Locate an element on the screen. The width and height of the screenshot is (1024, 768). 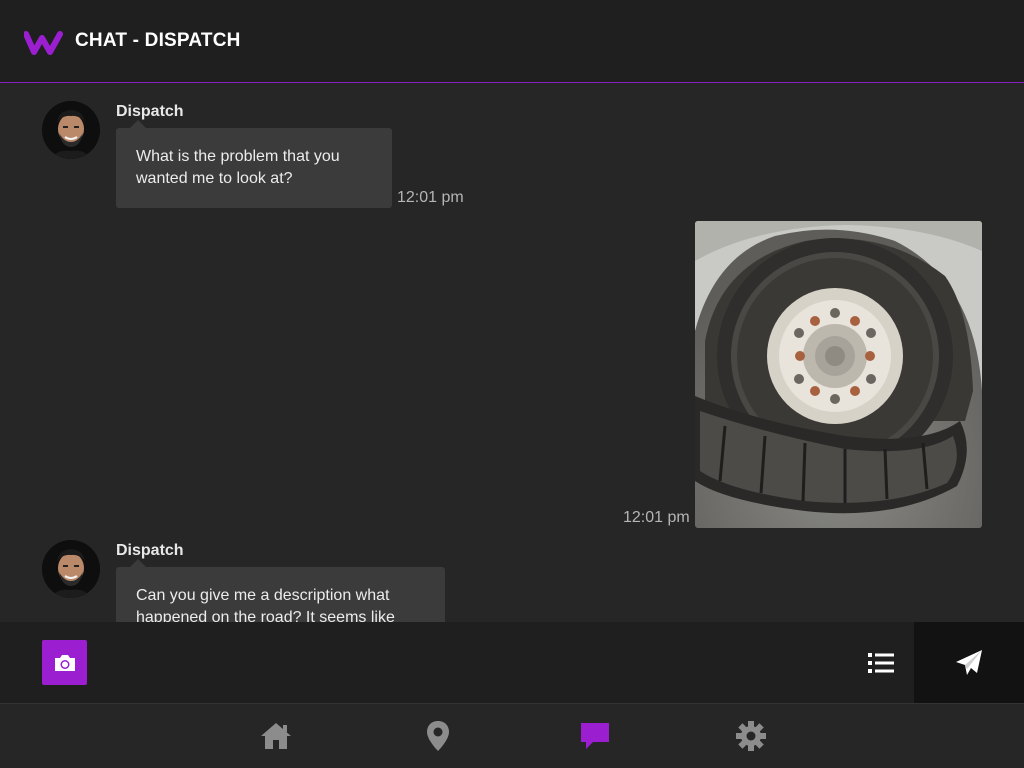
gear-icon is located at coordinates (751, 736).